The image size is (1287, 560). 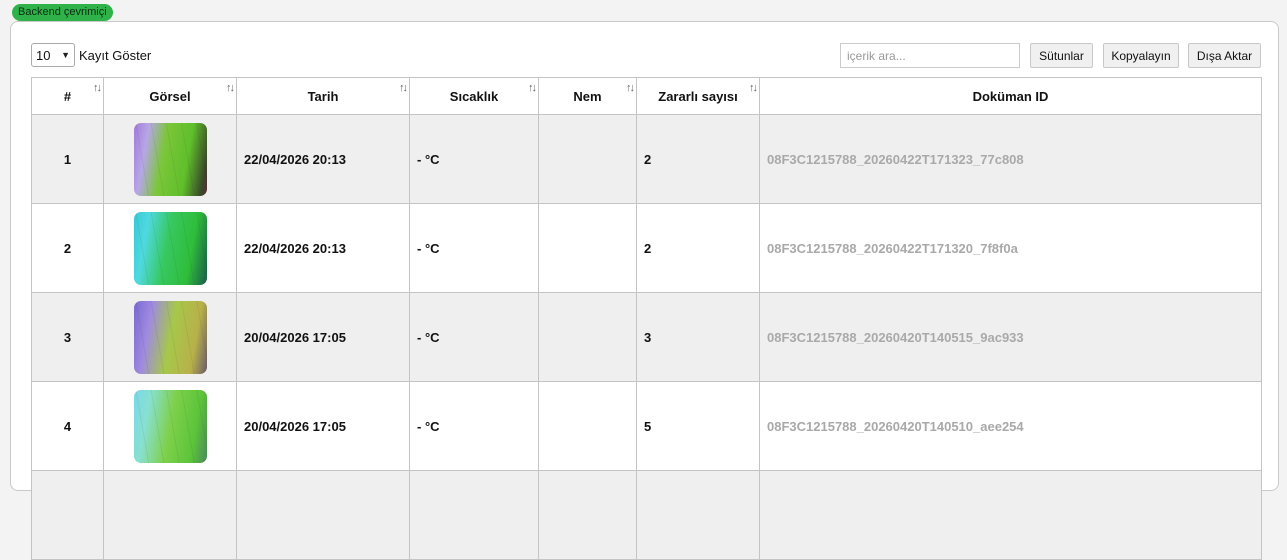 I want to click on column-header-label: Görsel, so click(x=170, y=96).